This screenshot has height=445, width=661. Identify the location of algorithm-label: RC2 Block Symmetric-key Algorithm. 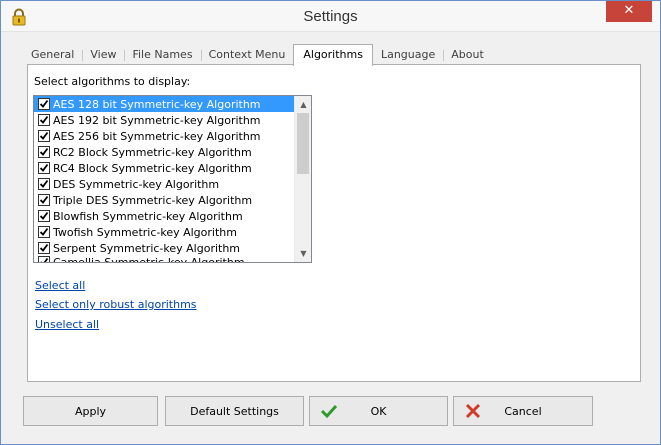
(152, 152).